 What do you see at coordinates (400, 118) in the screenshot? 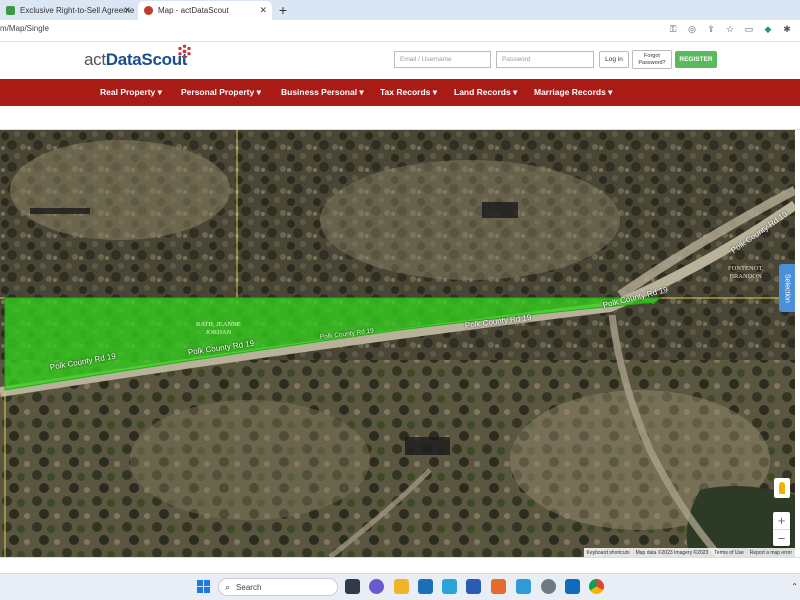
I see `spacer` at bounding box center [400, 118].